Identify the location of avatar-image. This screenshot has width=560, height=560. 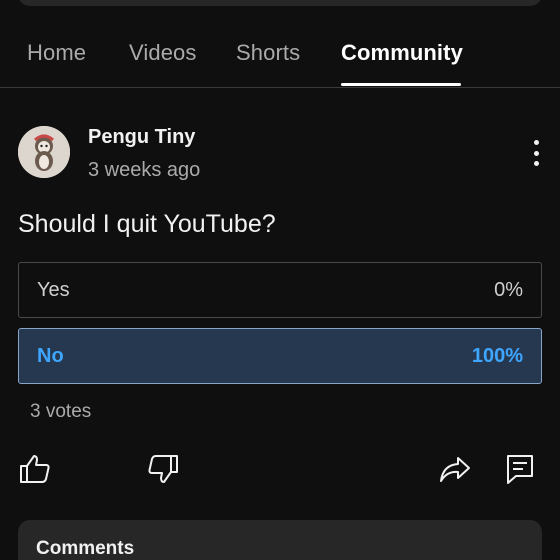
(44, 152).